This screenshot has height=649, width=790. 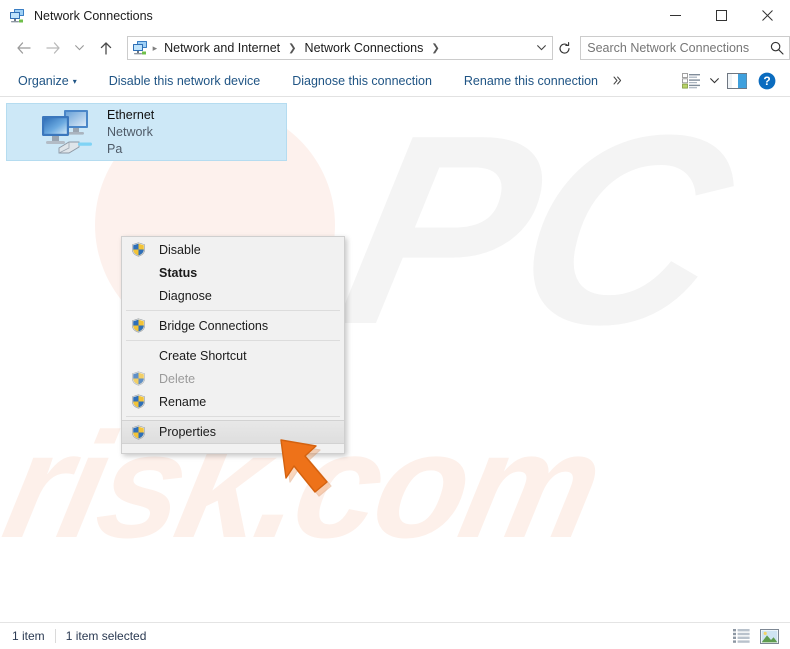 I want to click on context-menu-label: Create Shortcut, so click(x=203, y=355).